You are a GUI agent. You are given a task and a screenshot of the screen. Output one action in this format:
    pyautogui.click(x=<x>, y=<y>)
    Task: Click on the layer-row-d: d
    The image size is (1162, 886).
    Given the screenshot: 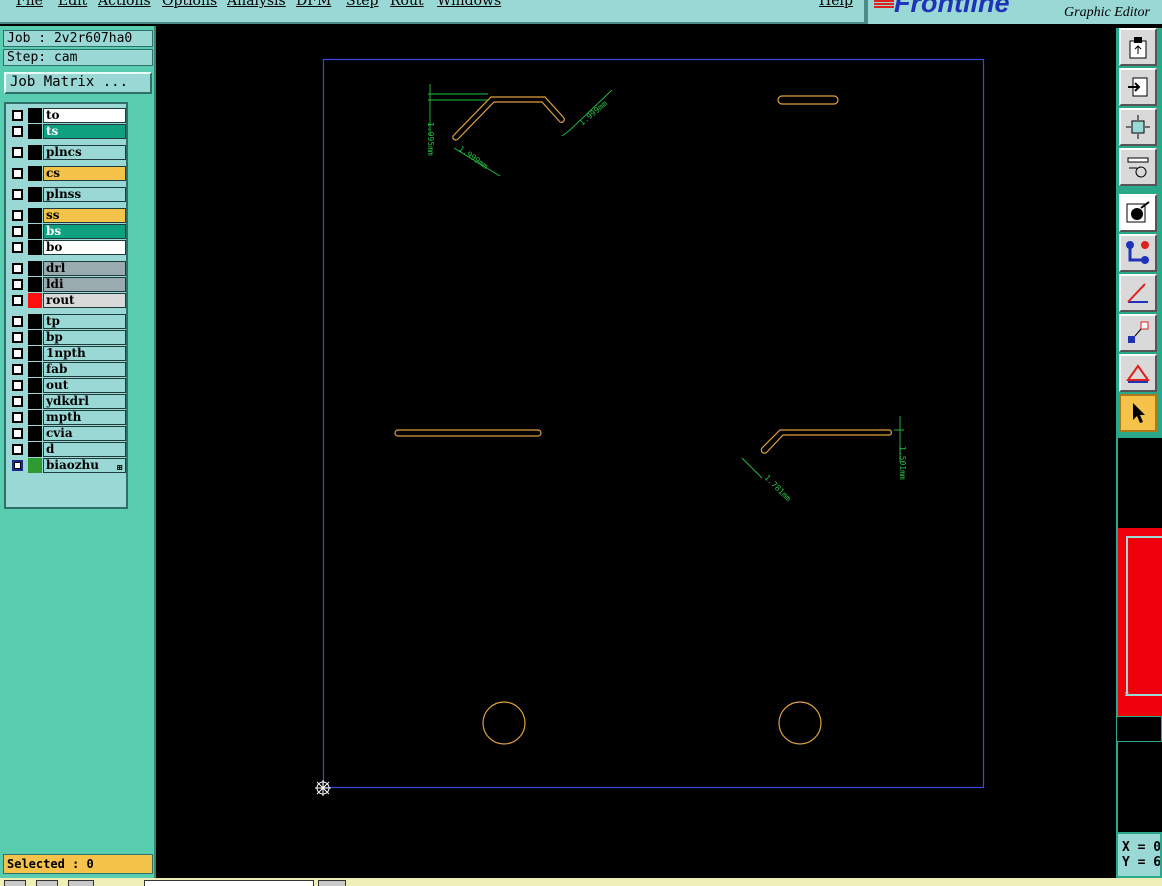 What is the action you would take?
    pyautogui.click(x=67, y=449)
    